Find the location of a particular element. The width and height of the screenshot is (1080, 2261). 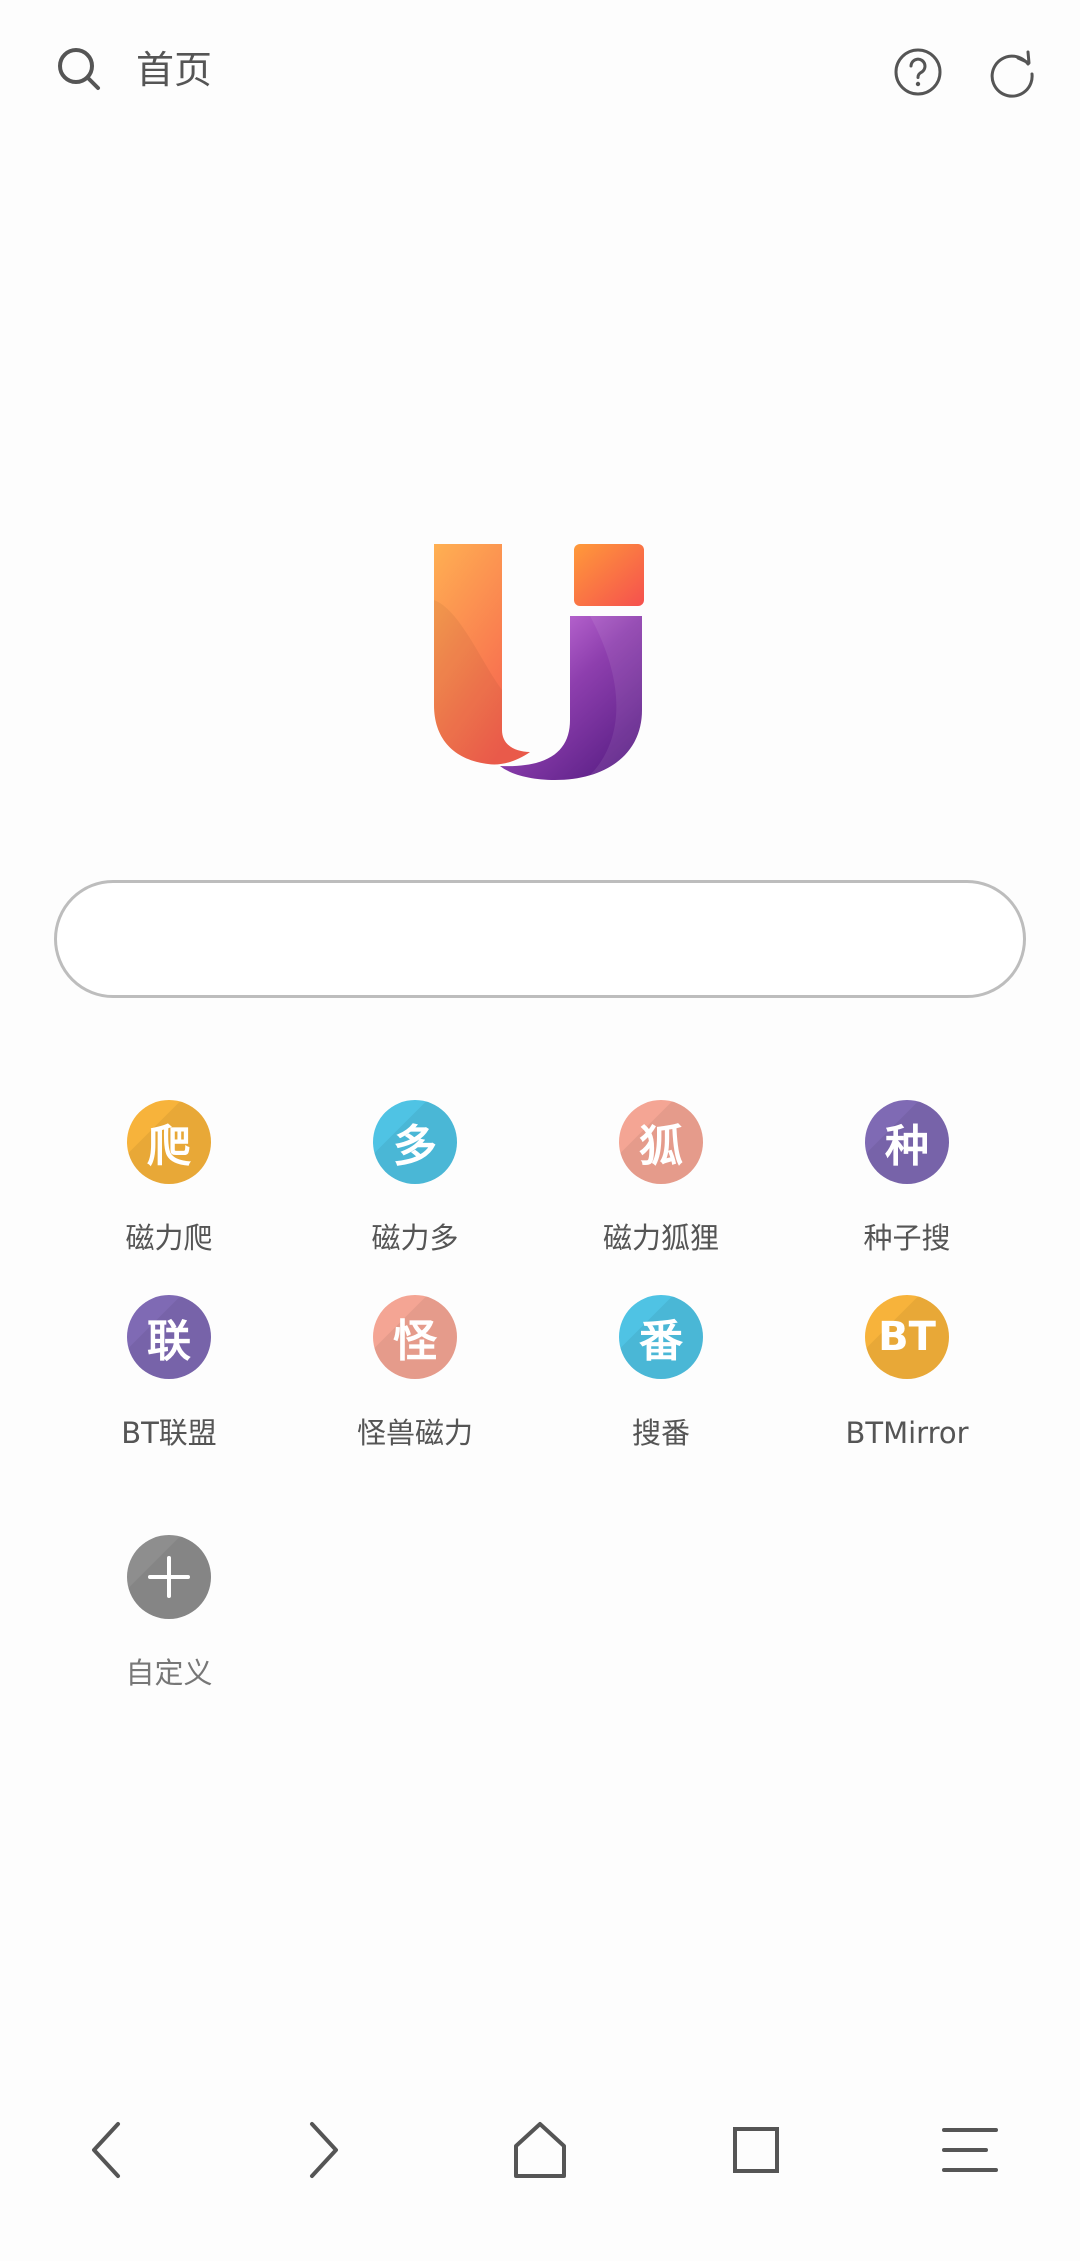

shortcut-zhongzisou: 种 种子搜 is located at coordinates (907, 1185).